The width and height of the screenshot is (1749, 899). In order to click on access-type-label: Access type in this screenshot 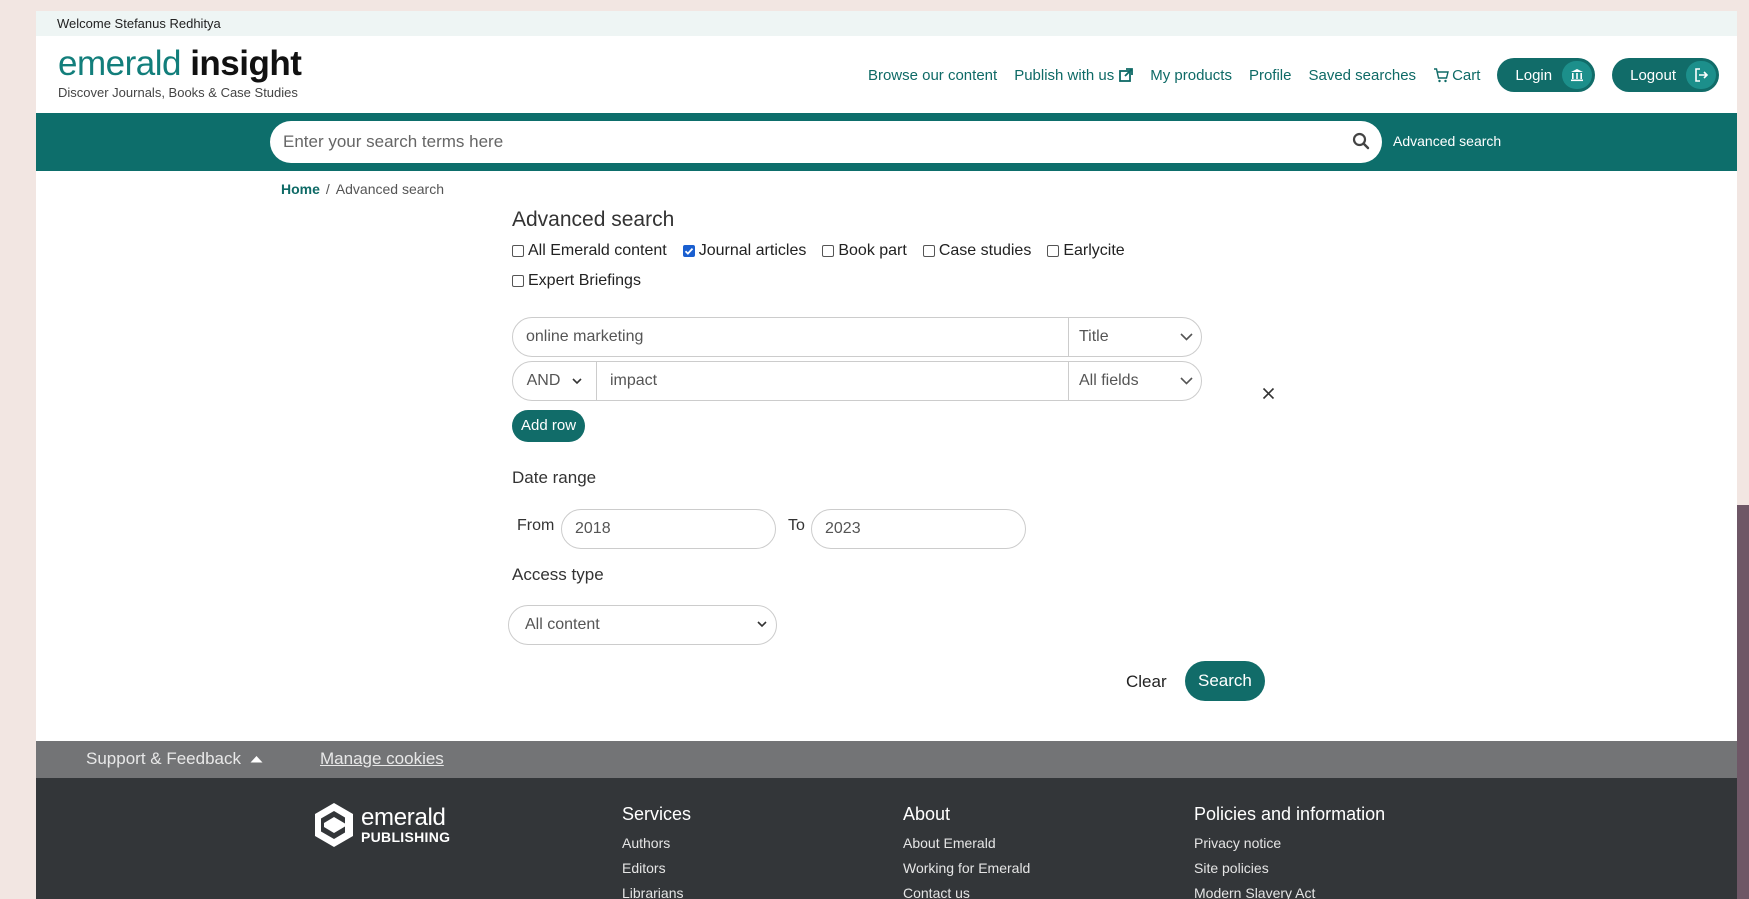, I will do `click(558, 574)`.